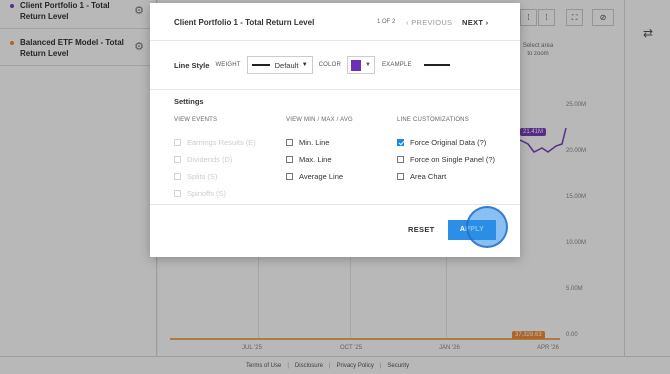 The width and height of the screenshot is (670, 374). I want to click on line-weight-preview, so click(260, 65).